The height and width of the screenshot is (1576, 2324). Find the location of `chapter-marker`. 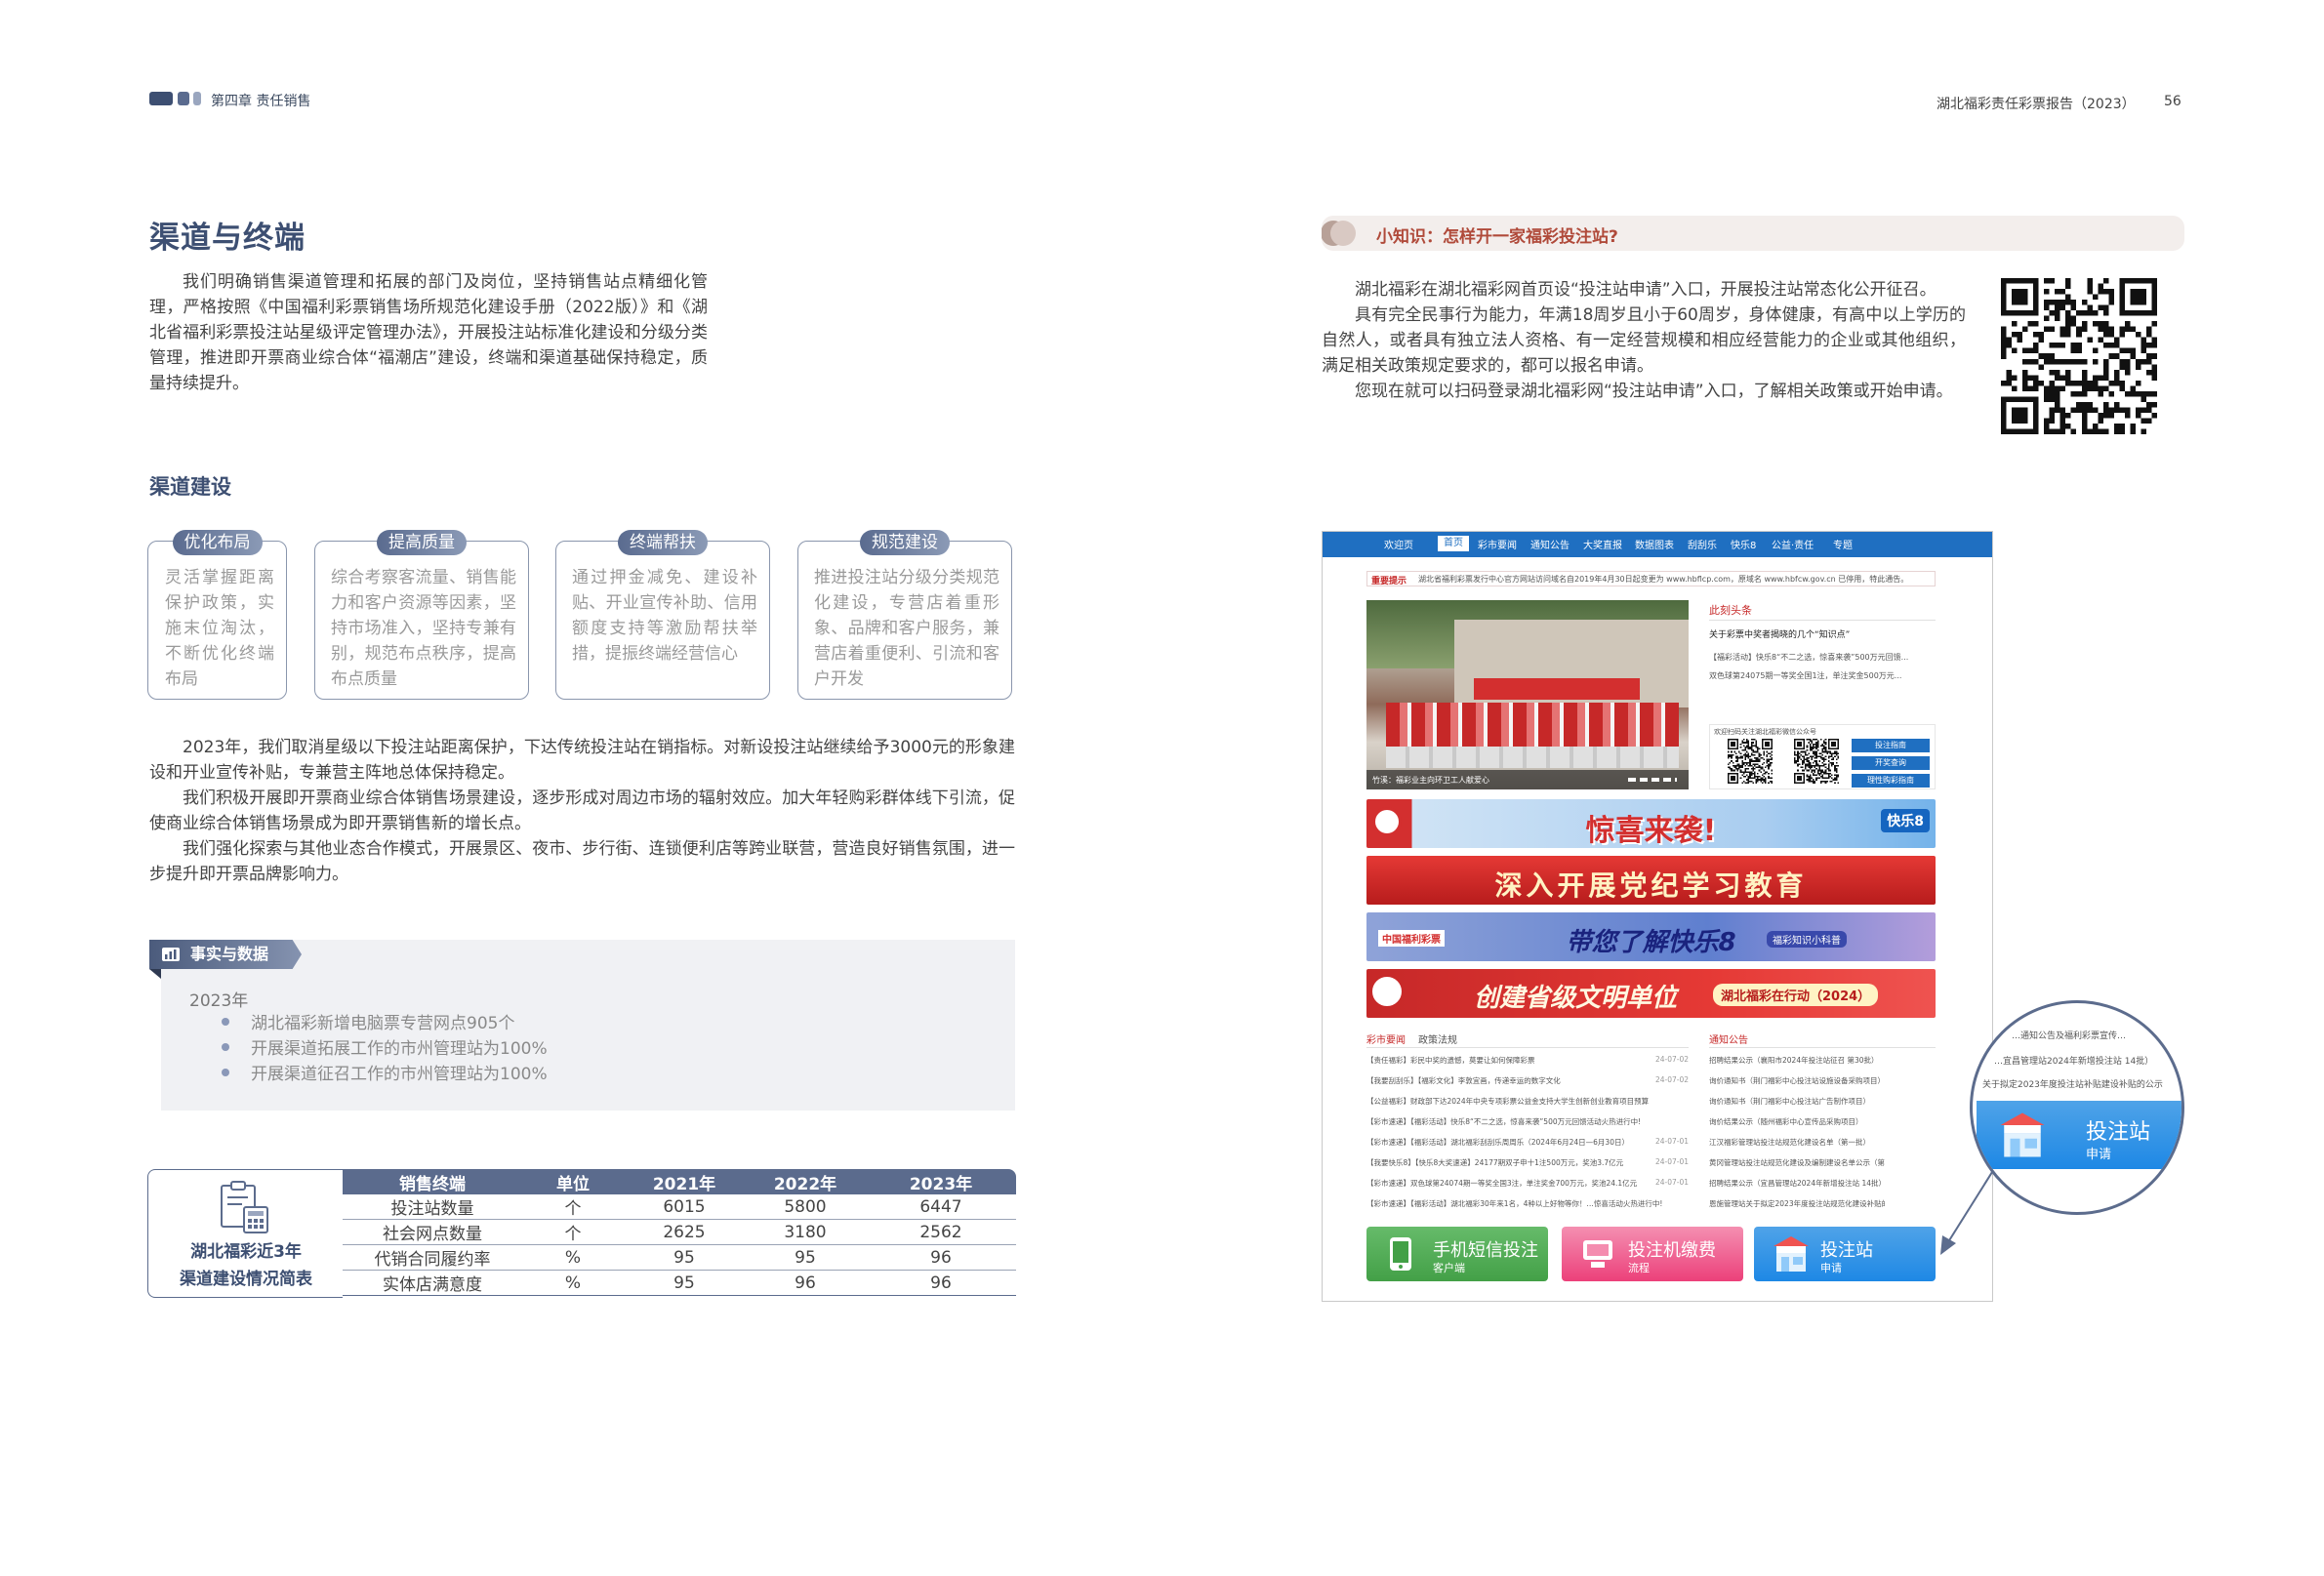

chapter-marker is located at coordinates (175, 98).